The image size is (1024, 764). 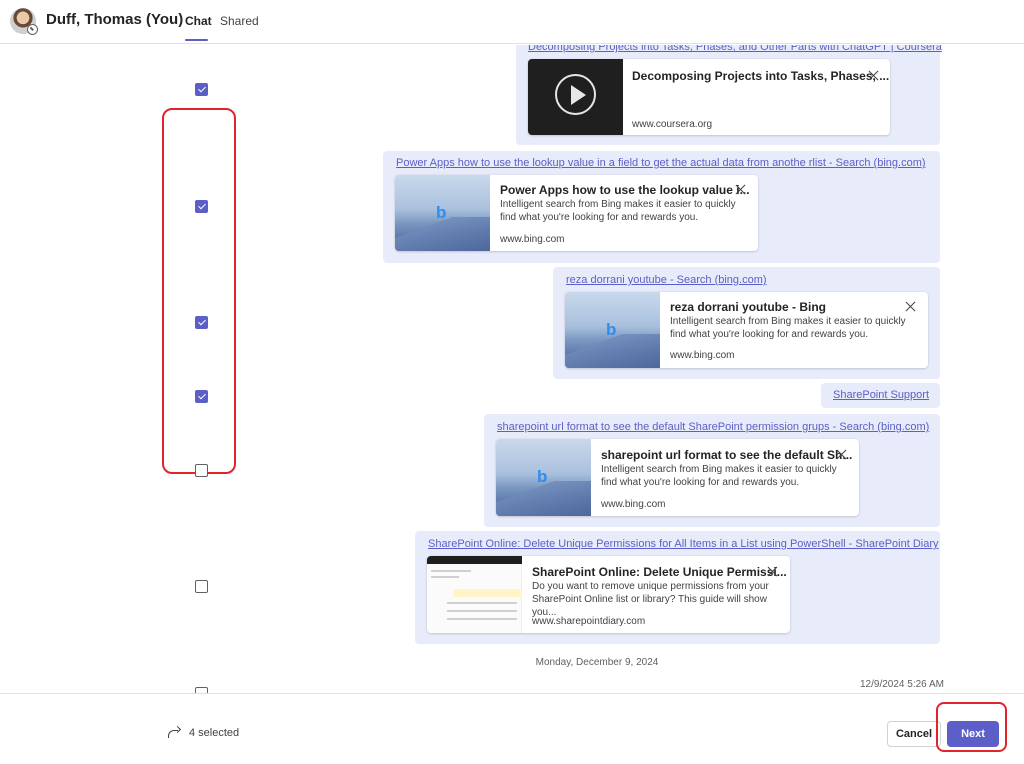 I want to click on link-preview-domain: www.coursera.org, so click(x=672, y=124).